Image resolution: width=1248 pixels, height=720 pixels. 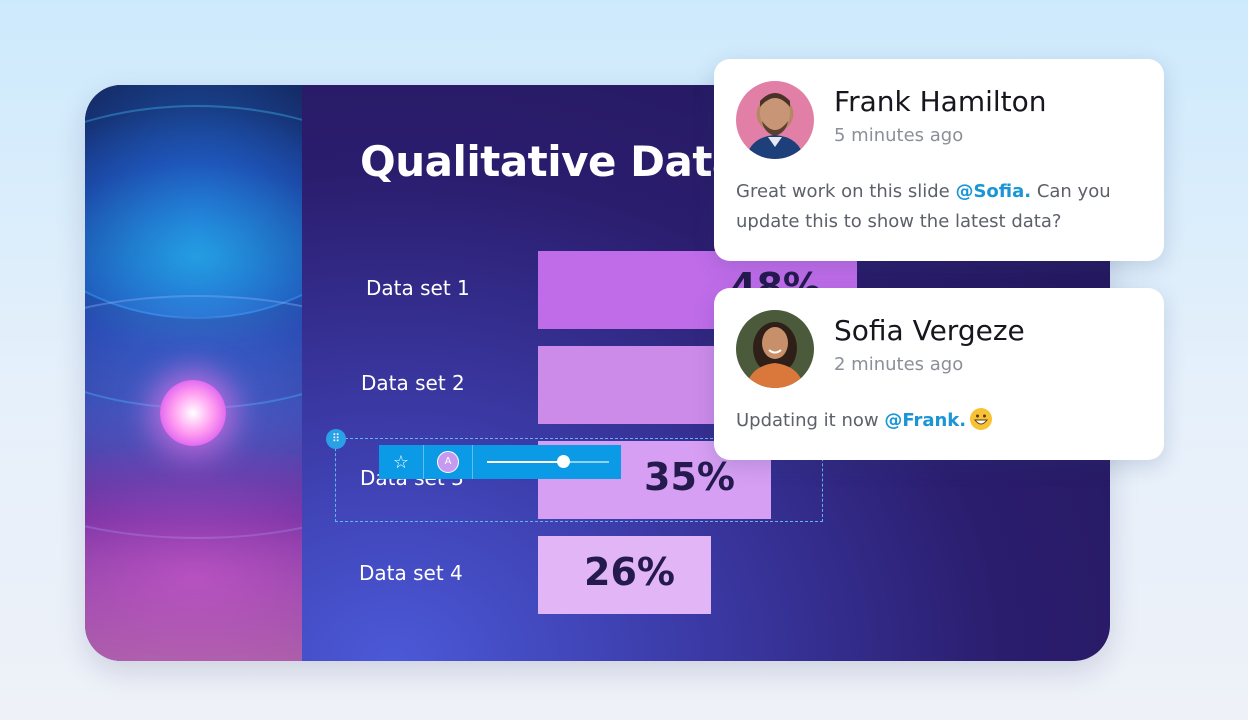 I want to click on data-bar: 26%, so click(x=624, y=575).